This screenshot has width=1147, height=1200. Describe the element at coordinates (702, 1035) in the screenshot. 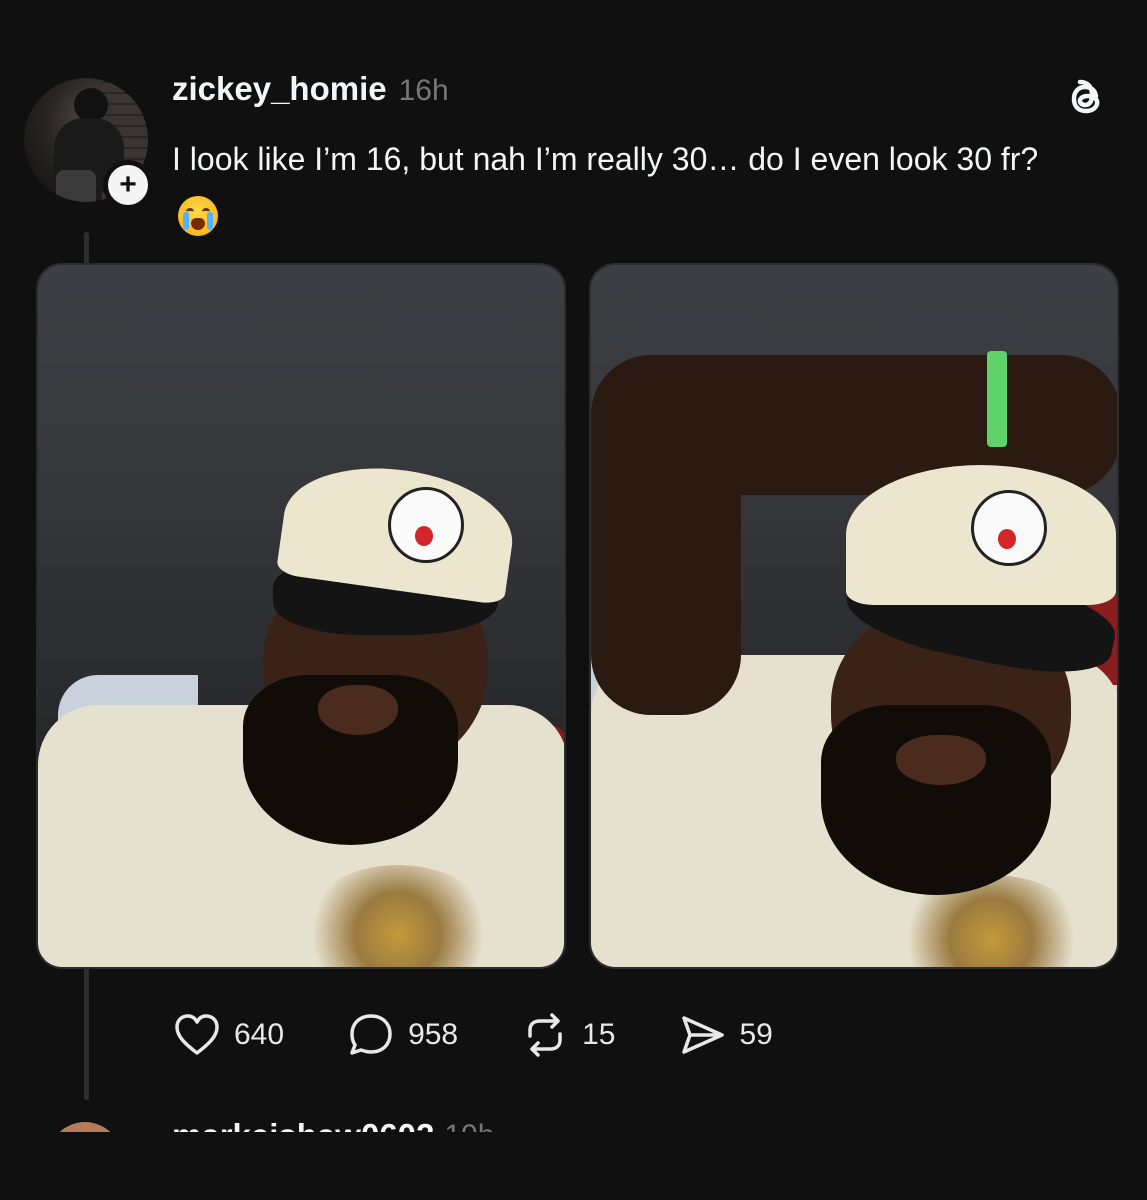

I see `send-icon` at that location.